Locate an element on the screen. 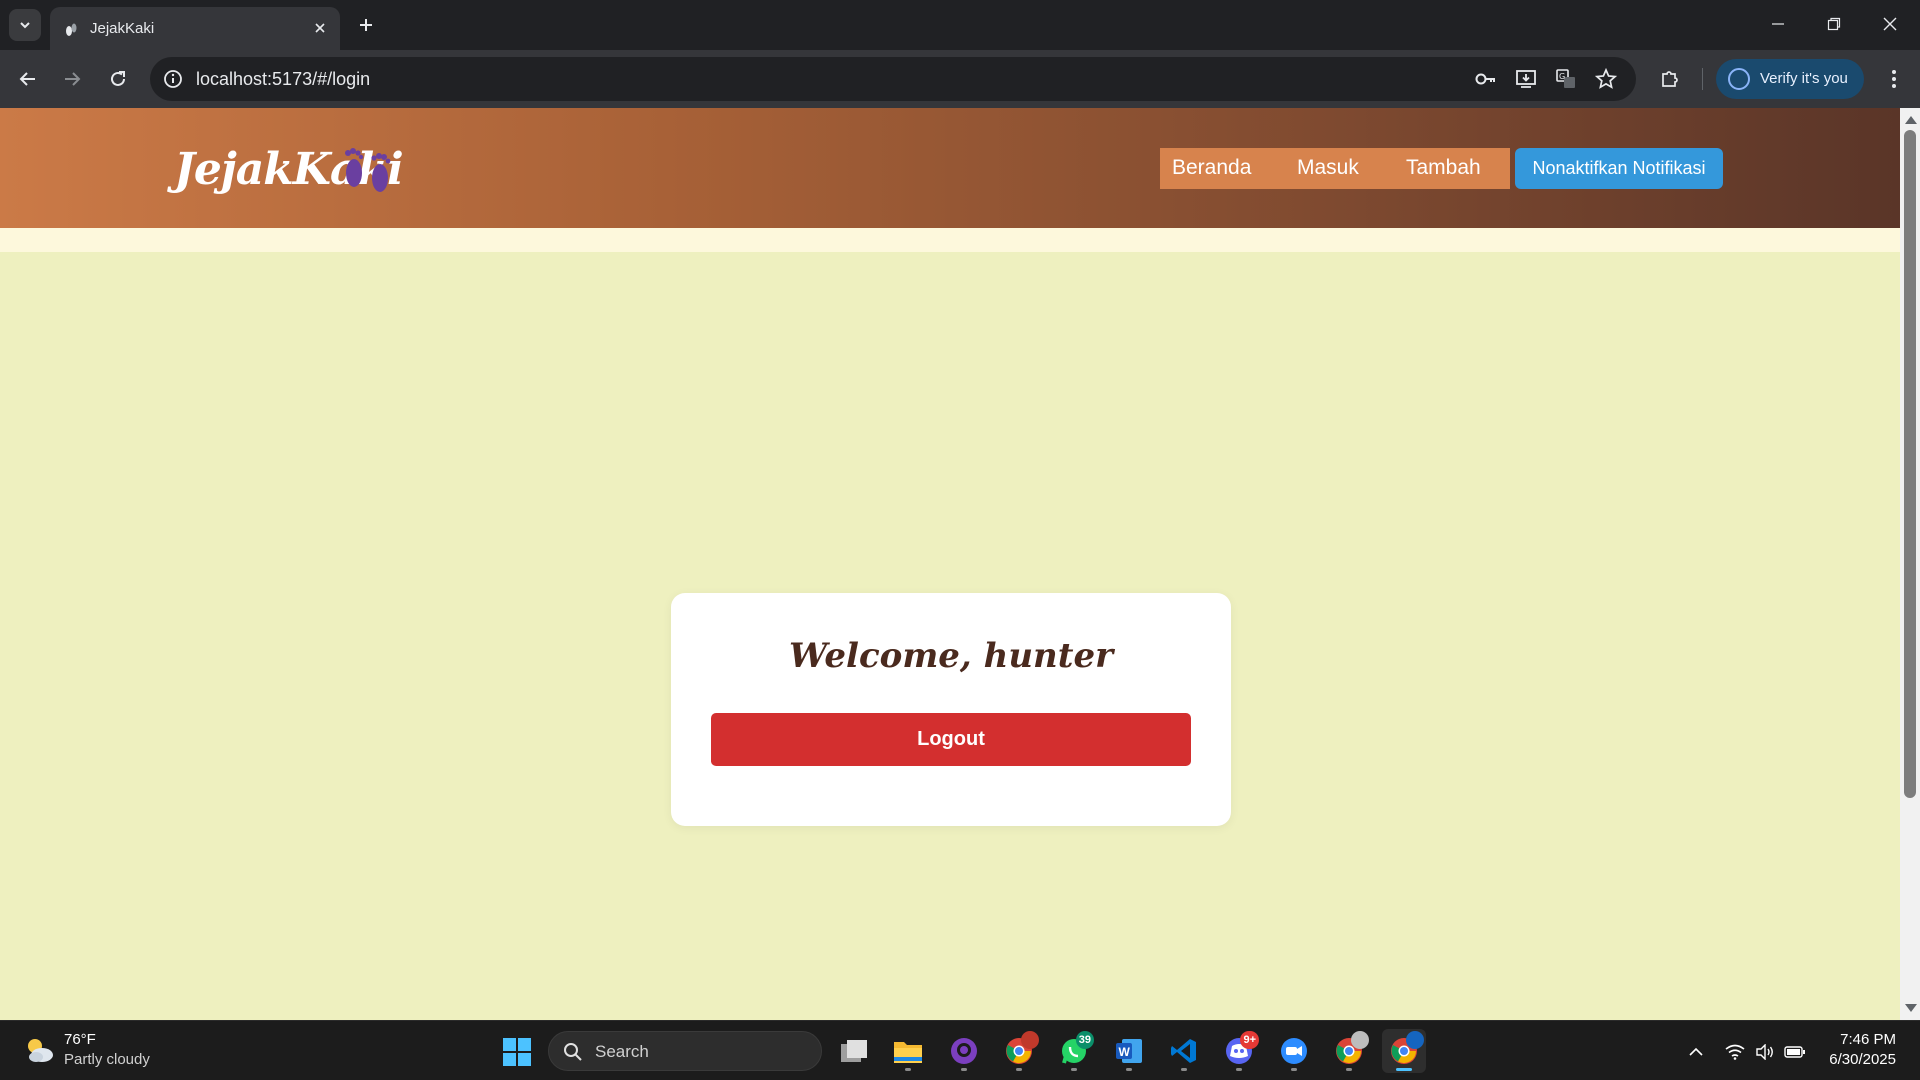 This screenshot has height=1080, width=1920. bookmark-button is located at coordinates (1606, 79).